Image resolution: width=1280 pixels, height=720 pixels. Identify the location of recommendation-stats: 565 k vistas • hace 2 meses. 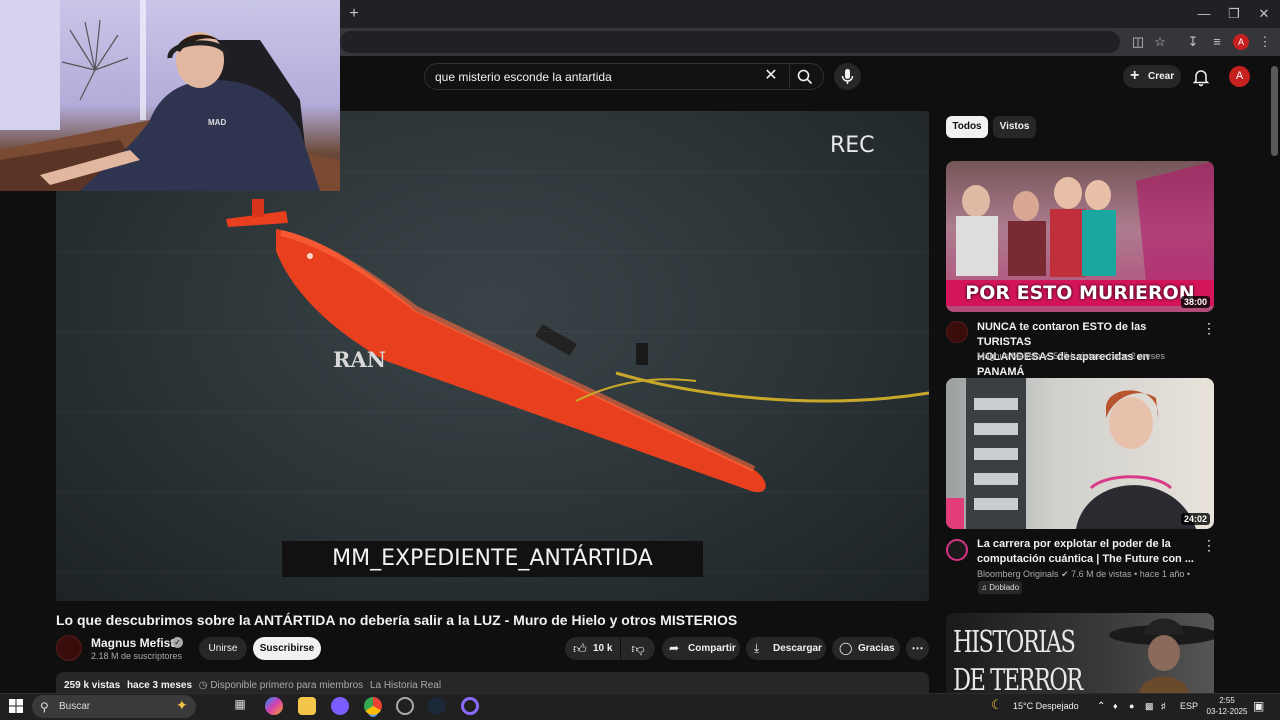
(1109, 356).